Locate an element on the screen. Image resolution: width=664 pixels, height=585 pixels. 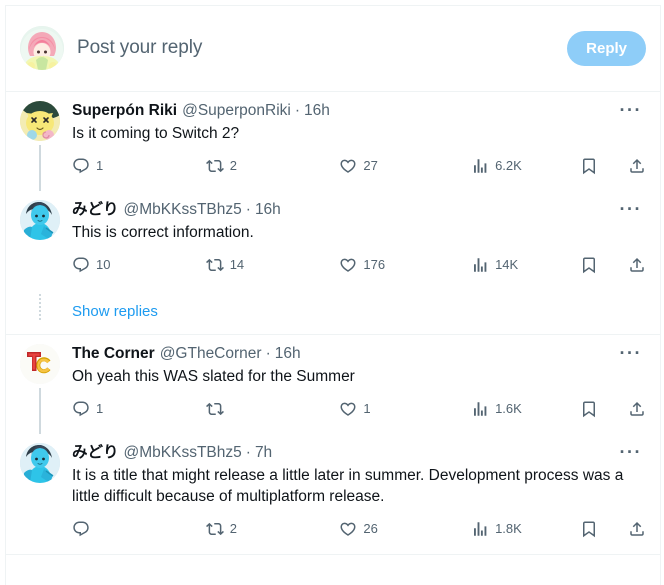
views-action: 1.8K is located at coordinates (525, 529).